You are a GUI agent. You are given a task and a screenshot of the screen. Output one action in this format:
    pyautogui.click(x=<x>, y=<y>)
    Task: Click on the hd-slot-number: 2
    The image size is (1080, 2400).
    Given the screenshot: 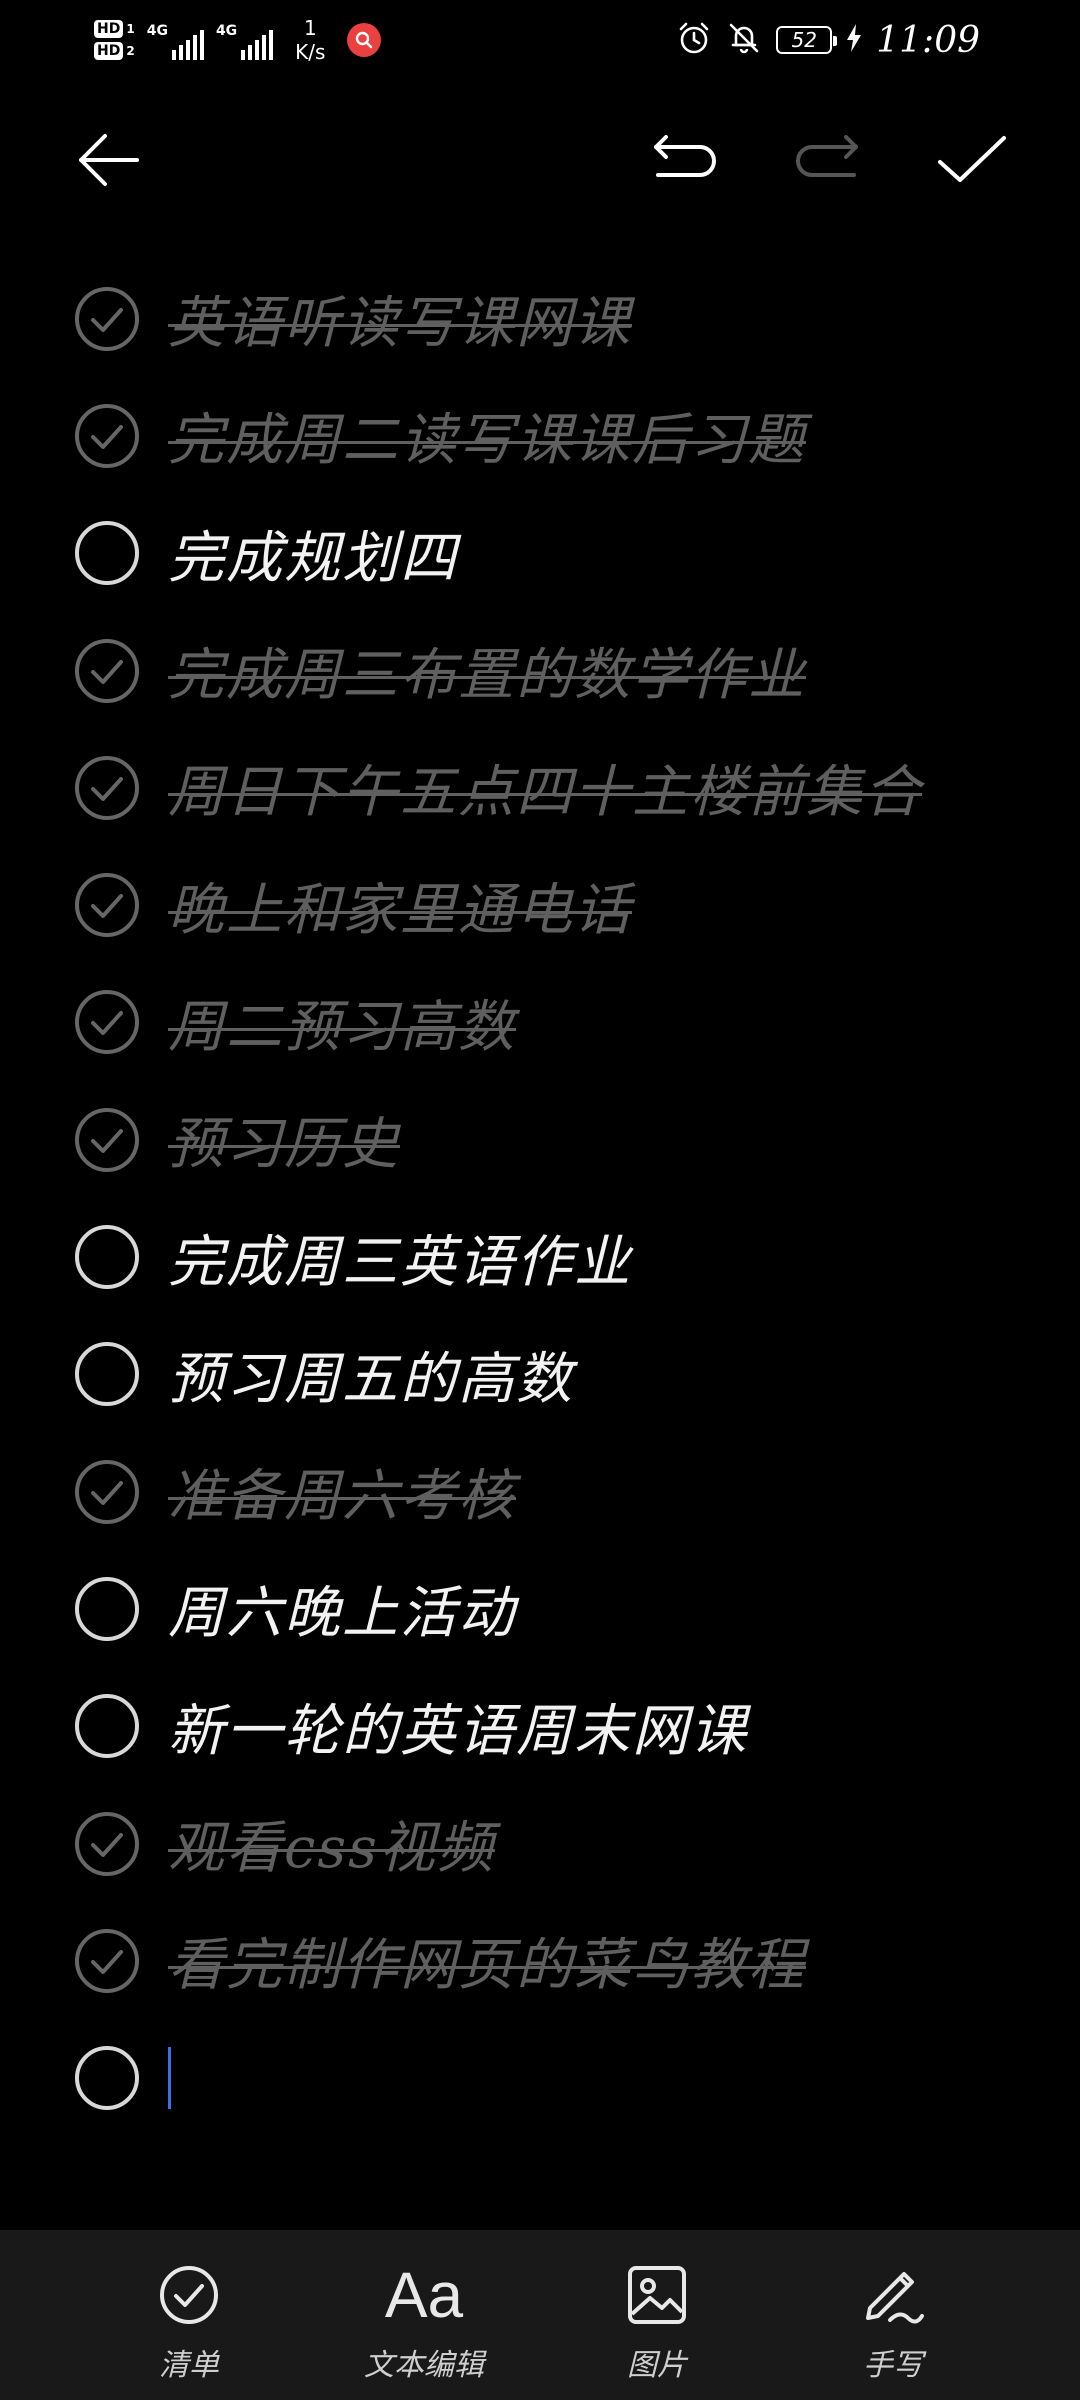 What is the action you would take?
    pyautogui.click(x=130, y=51)
    